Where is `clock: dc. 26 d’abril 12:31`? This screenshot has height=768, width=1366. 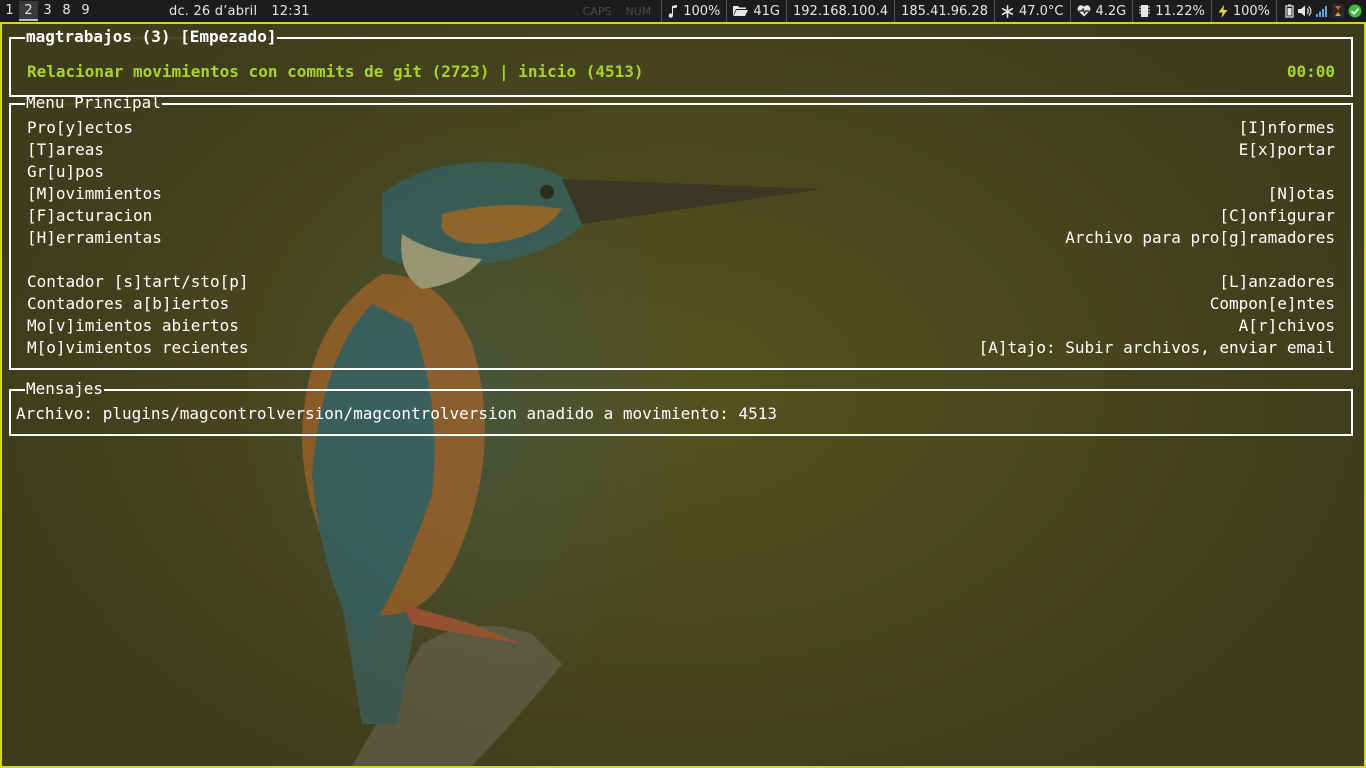 clock: dc. 26 d’abril 12:31 is located at coordinates (239, 11).